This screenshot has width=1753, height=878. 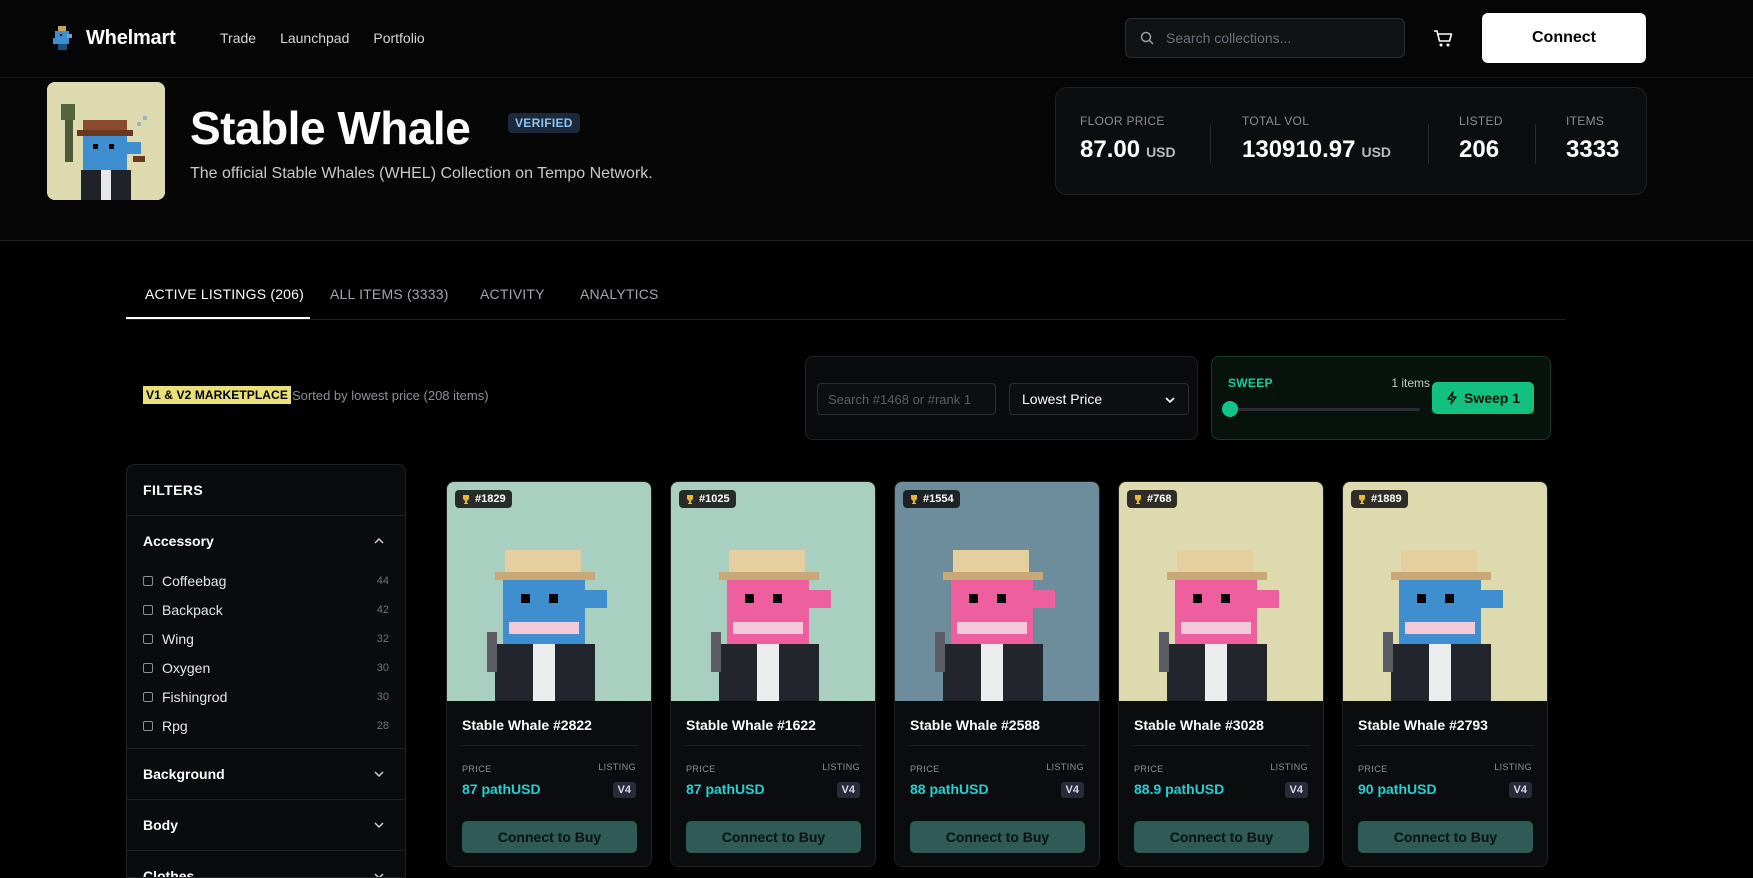 I want to click on connect-wallet-button: Connect, so click(x=1564, y=38).